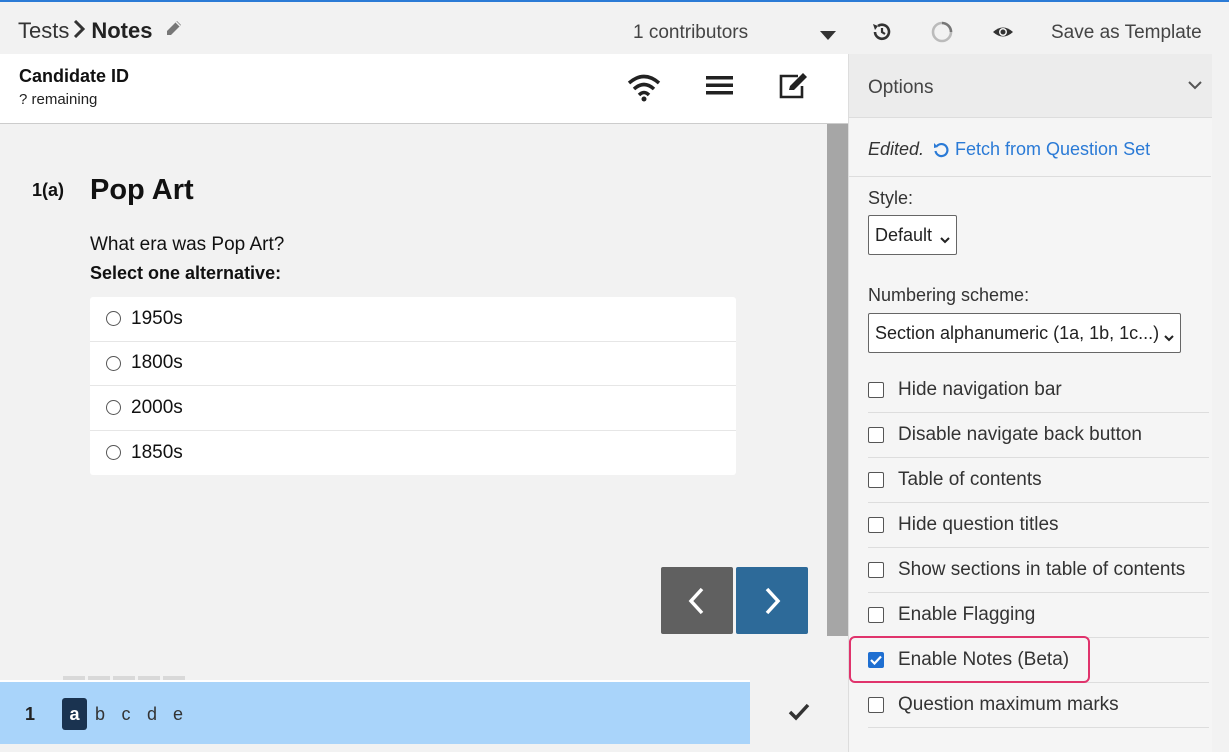 The height and width of the screenshot is (752, 1229). I want to click on option-label: Question maximum marks, so click(1008, 704).